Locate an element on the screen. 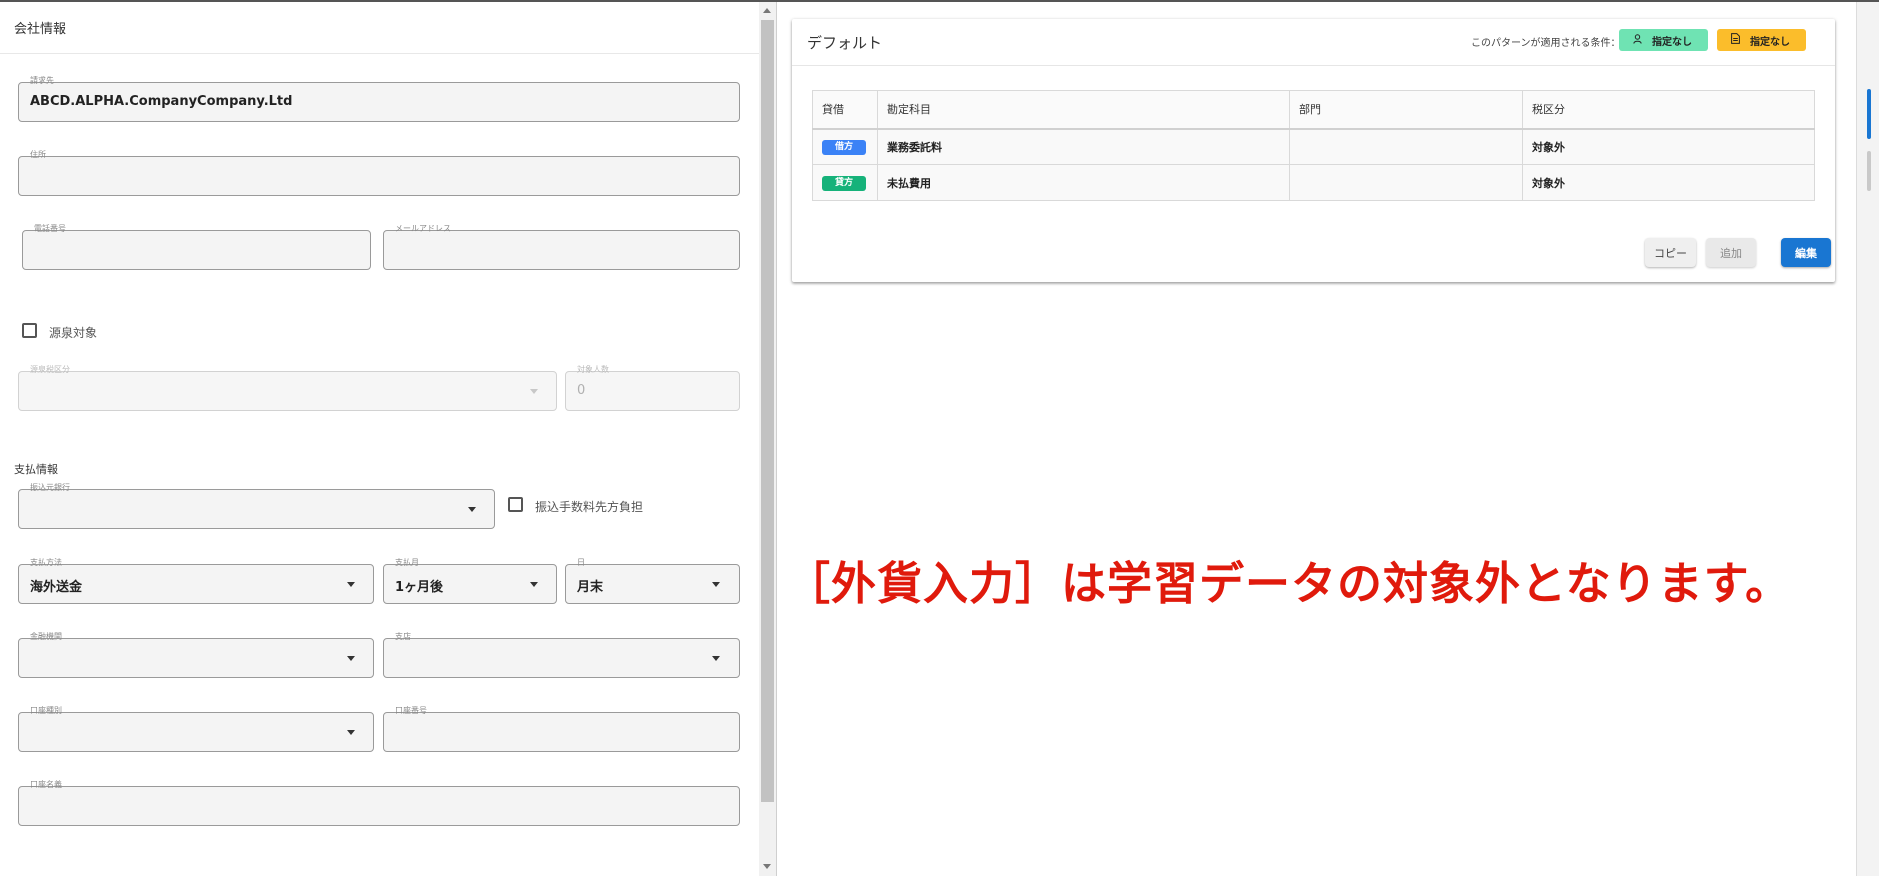  condition-badge-document: 指定なし is located at coordinates (1761, 40).